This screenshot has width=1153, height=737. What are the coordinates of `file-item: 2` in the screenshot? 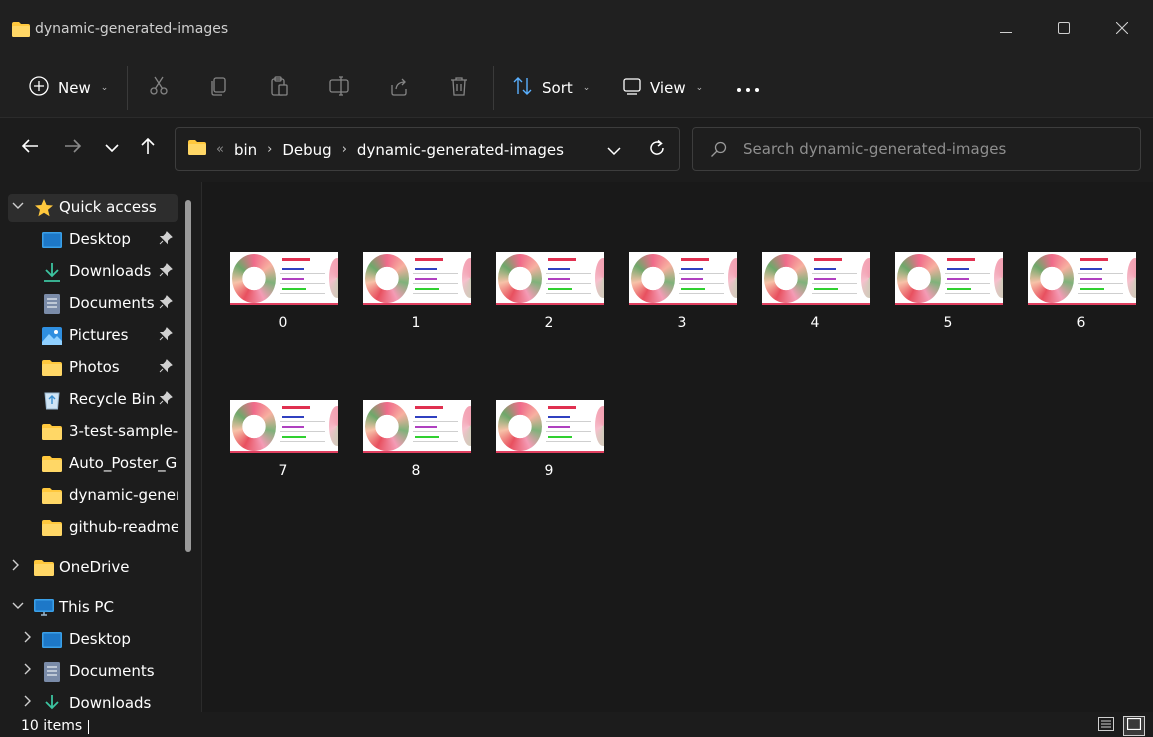 It's located at (549, 300).